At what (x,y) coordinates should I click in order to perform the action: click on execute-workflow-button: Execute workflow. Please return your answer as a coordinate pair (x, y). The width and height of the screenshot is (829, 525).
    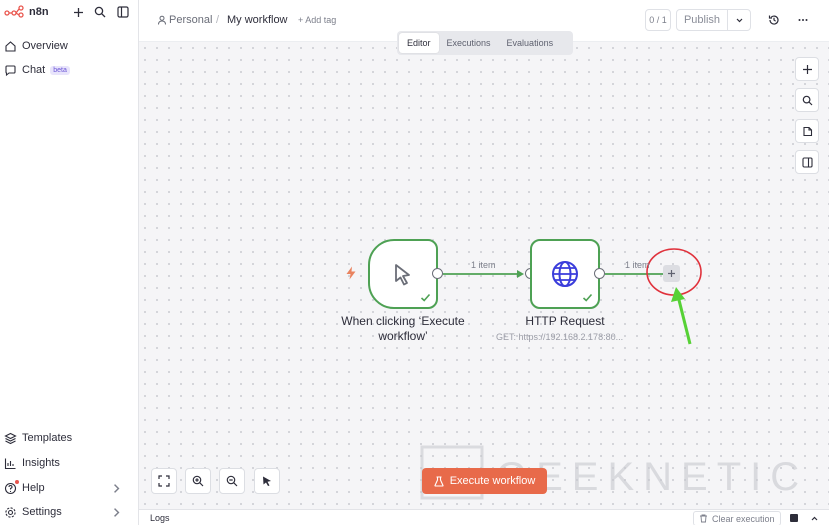
    Looking at the image, I should click on (484, 481).